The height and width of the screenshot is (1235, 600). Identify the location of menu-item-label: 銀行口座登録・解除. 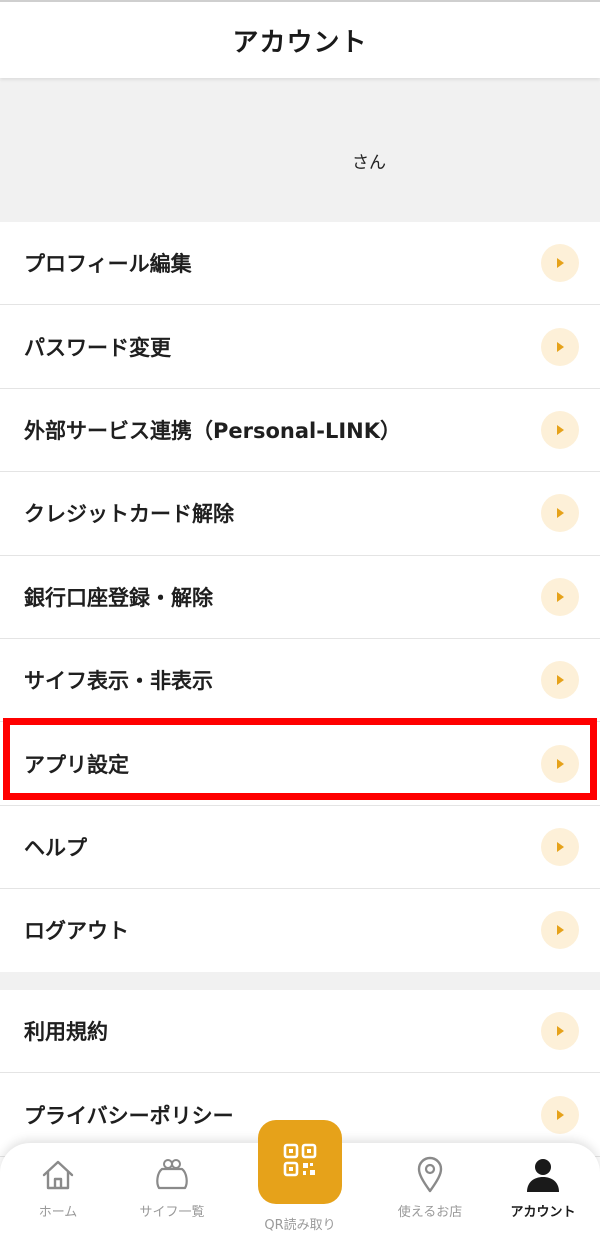
(118, 597).